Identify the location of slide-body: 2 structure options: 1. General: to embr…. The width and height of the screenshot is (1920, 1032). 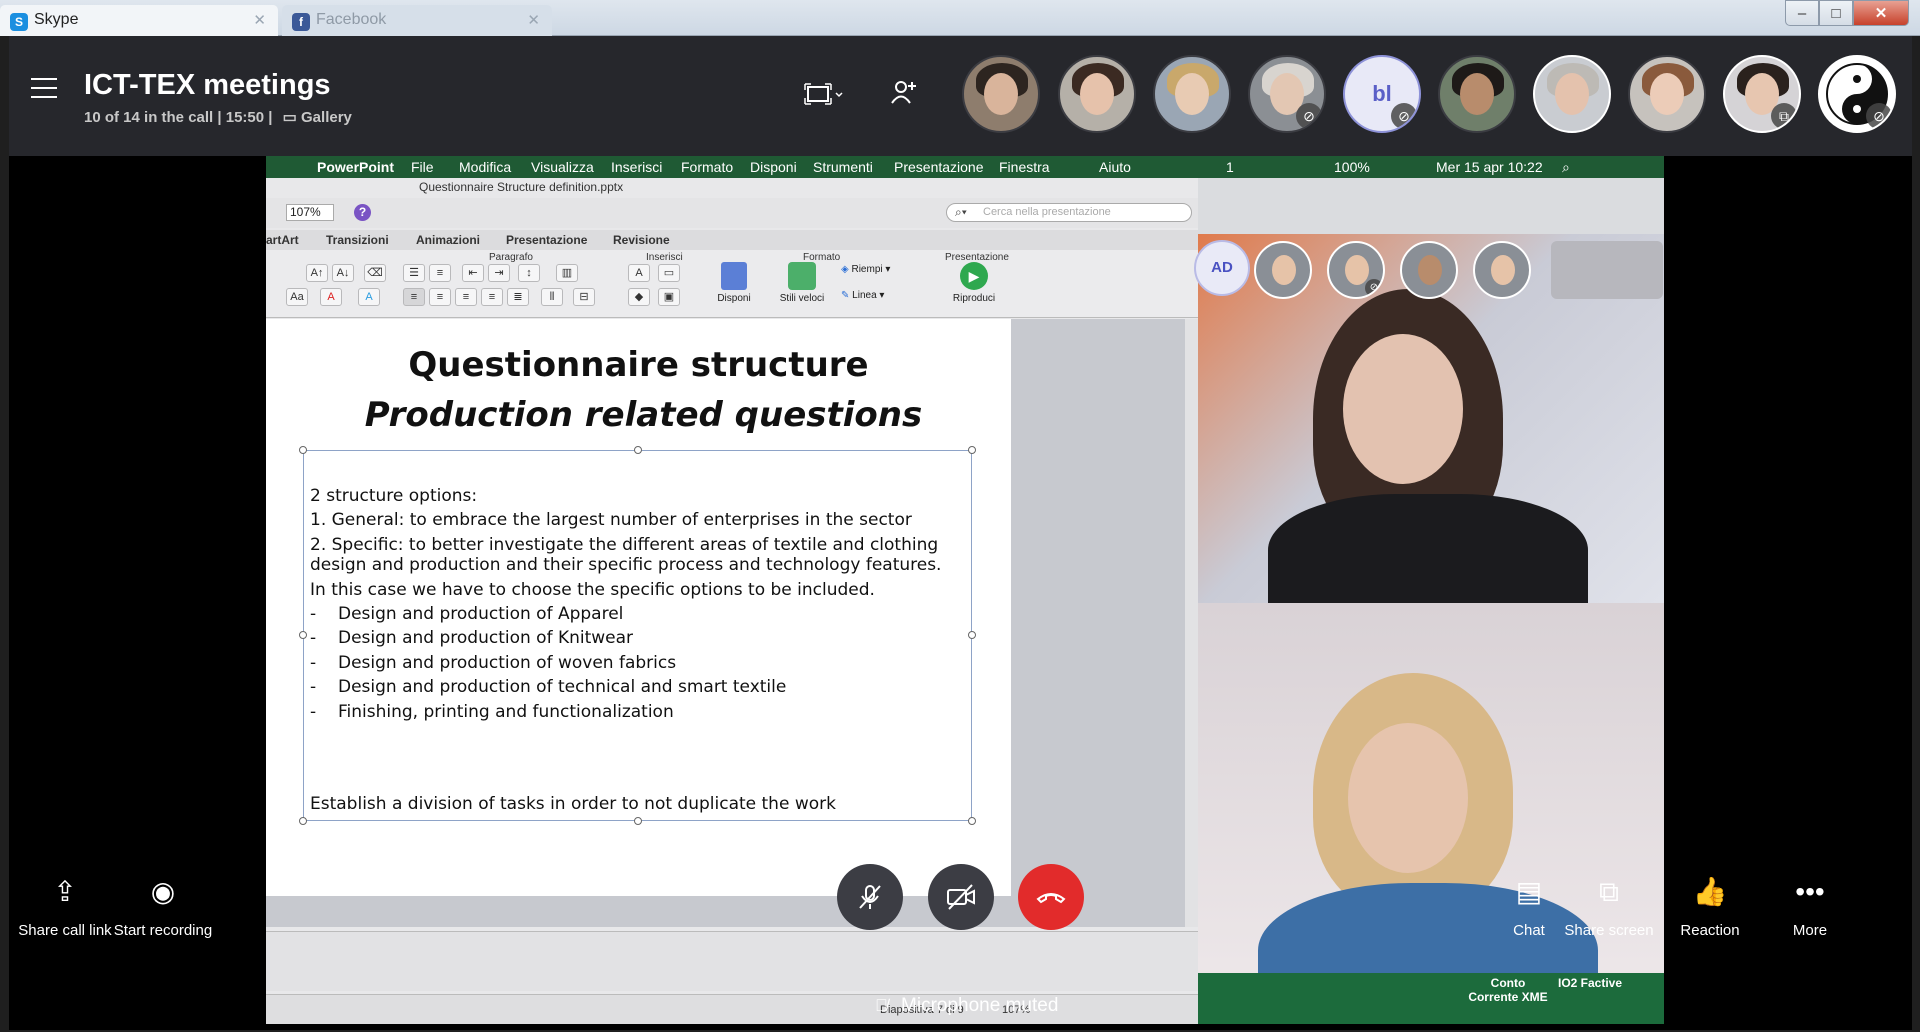
(630, 606).